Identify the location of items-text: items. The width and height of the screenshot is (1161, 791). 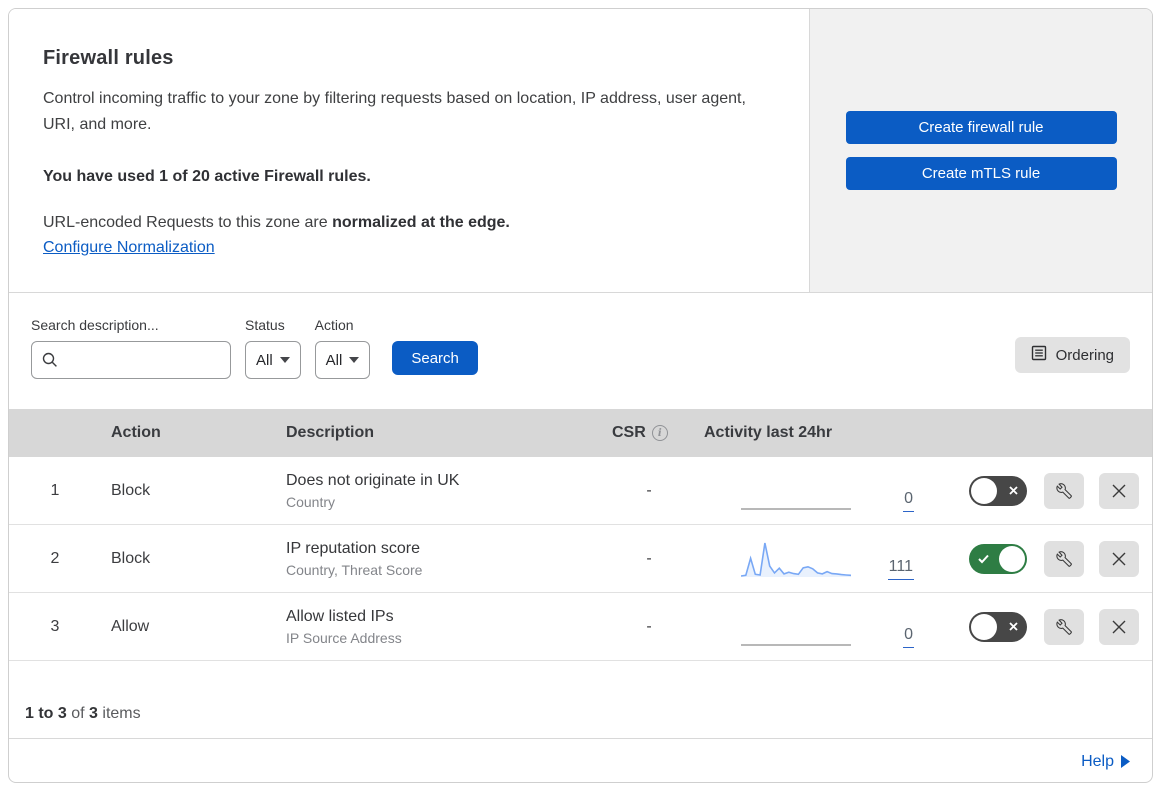
(119, 713).